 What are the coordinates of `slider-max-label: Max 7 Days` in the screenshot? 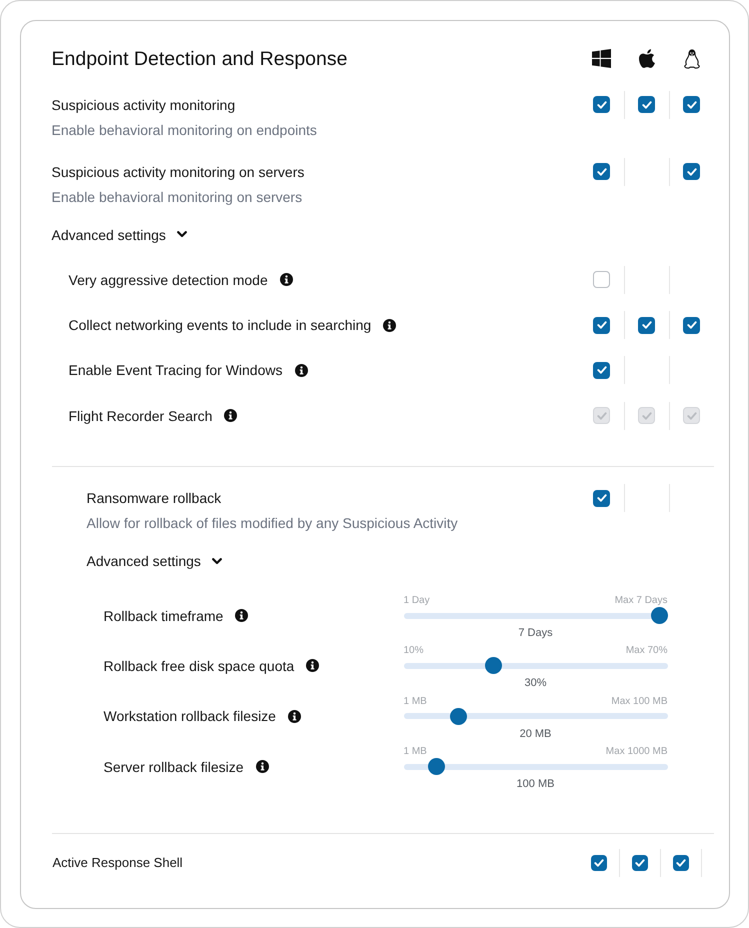 It's located at (641, 601).